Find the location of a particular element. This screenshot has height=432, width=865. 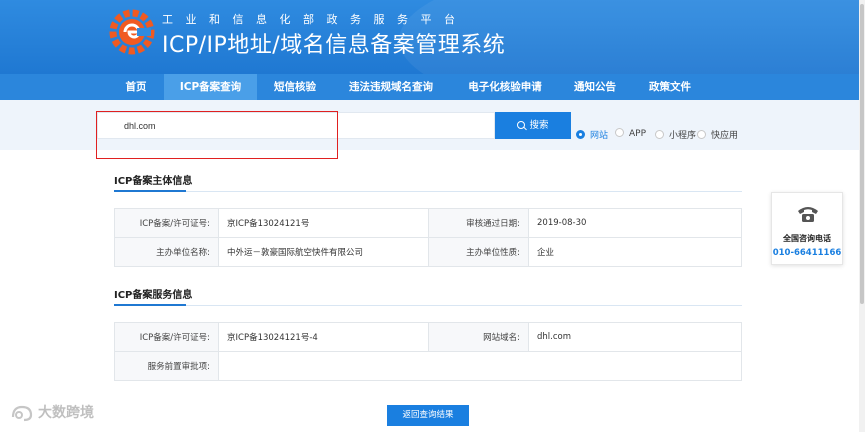

radio-app: APP is located at coordinates (630, 134).